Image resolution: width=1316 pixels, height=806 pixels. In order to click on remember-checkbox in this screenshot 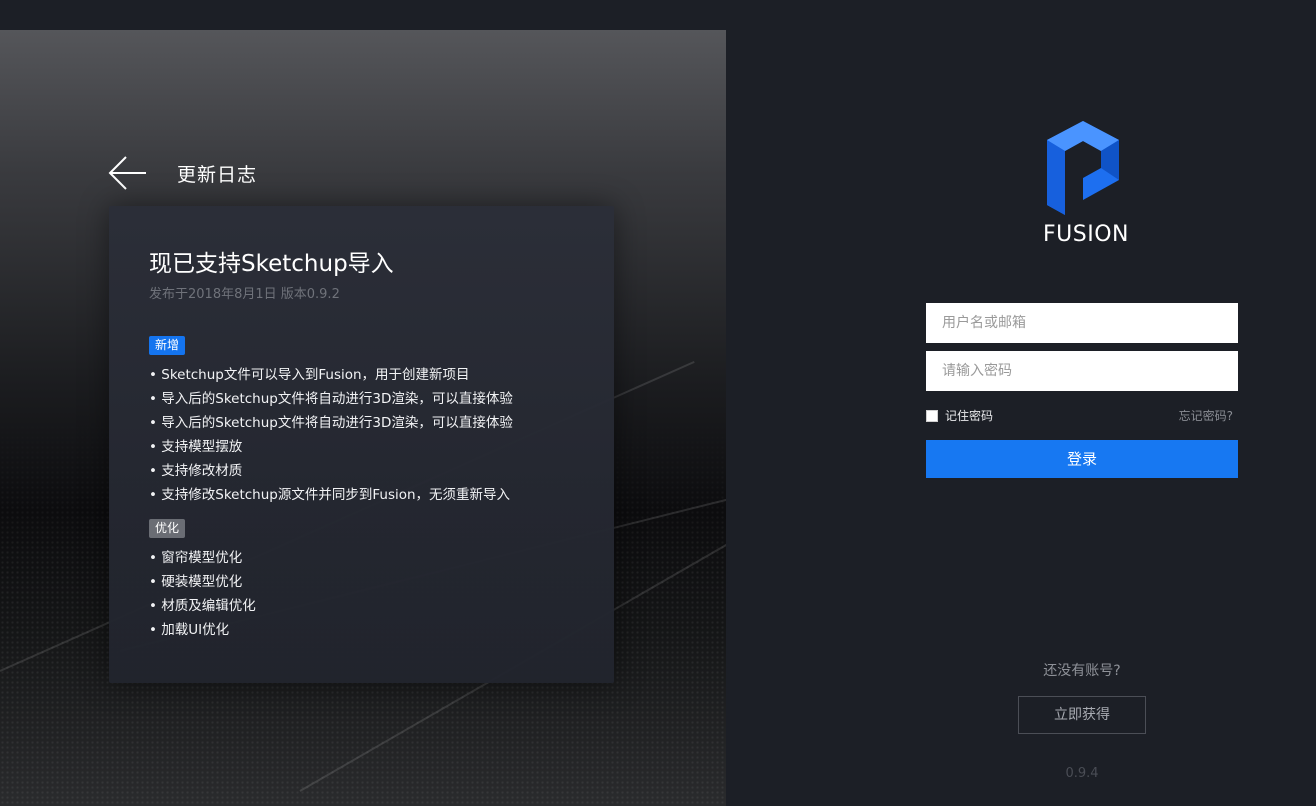, I will do `click(932, 415)`.